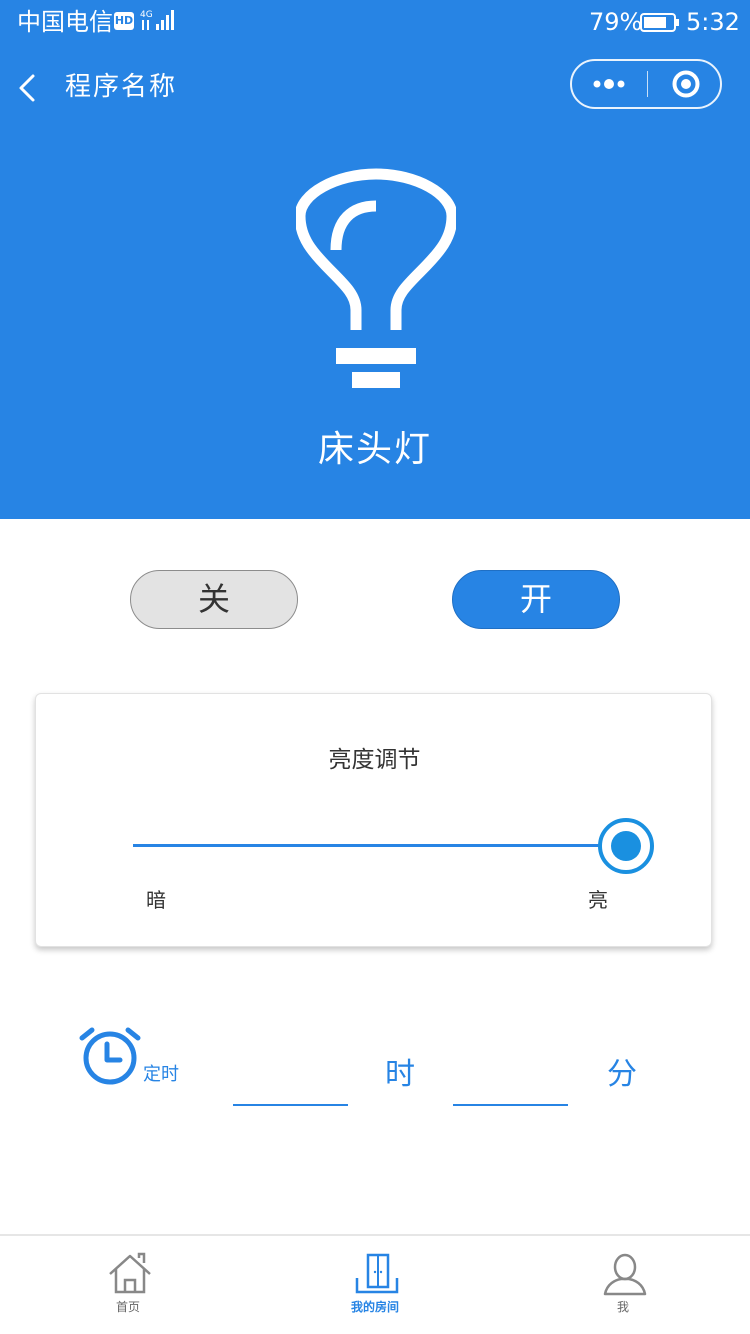  I want to click on brightness-slider-fill, so click(383, 845).